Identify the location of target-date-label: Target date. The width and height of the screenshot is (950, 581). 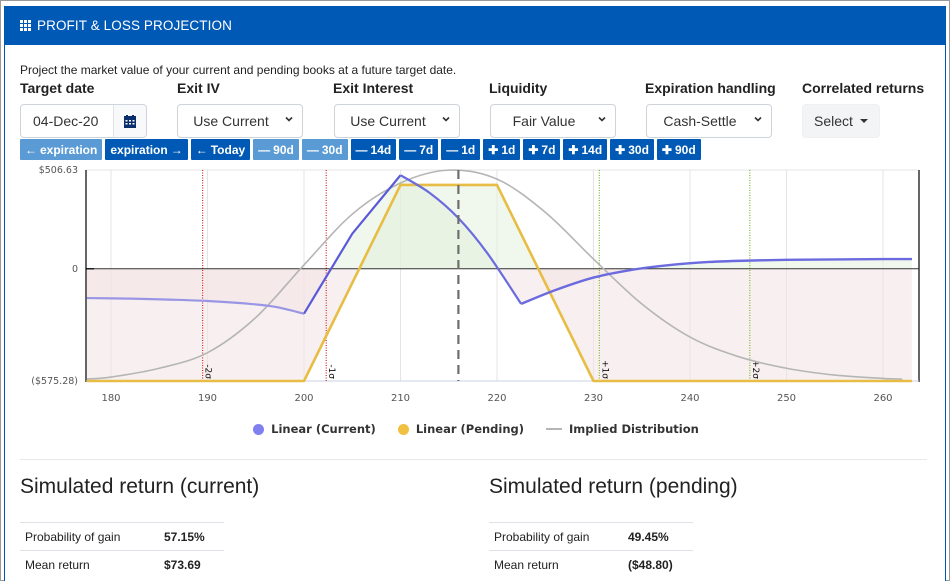
(57, 88).